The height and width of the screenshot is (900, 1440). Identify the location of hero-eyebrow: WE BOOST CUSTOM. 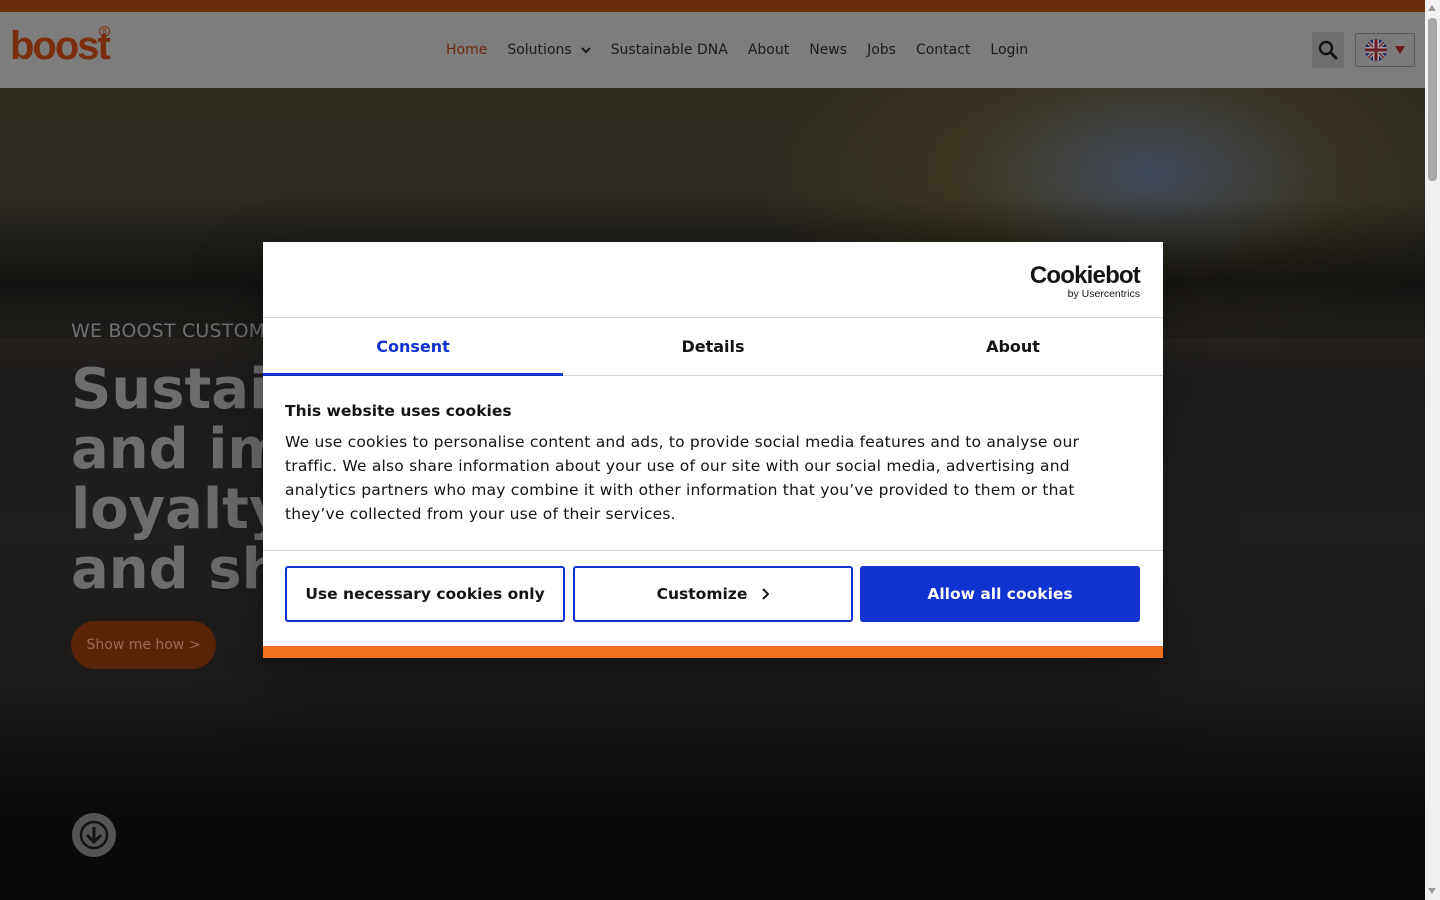
(168, 331).